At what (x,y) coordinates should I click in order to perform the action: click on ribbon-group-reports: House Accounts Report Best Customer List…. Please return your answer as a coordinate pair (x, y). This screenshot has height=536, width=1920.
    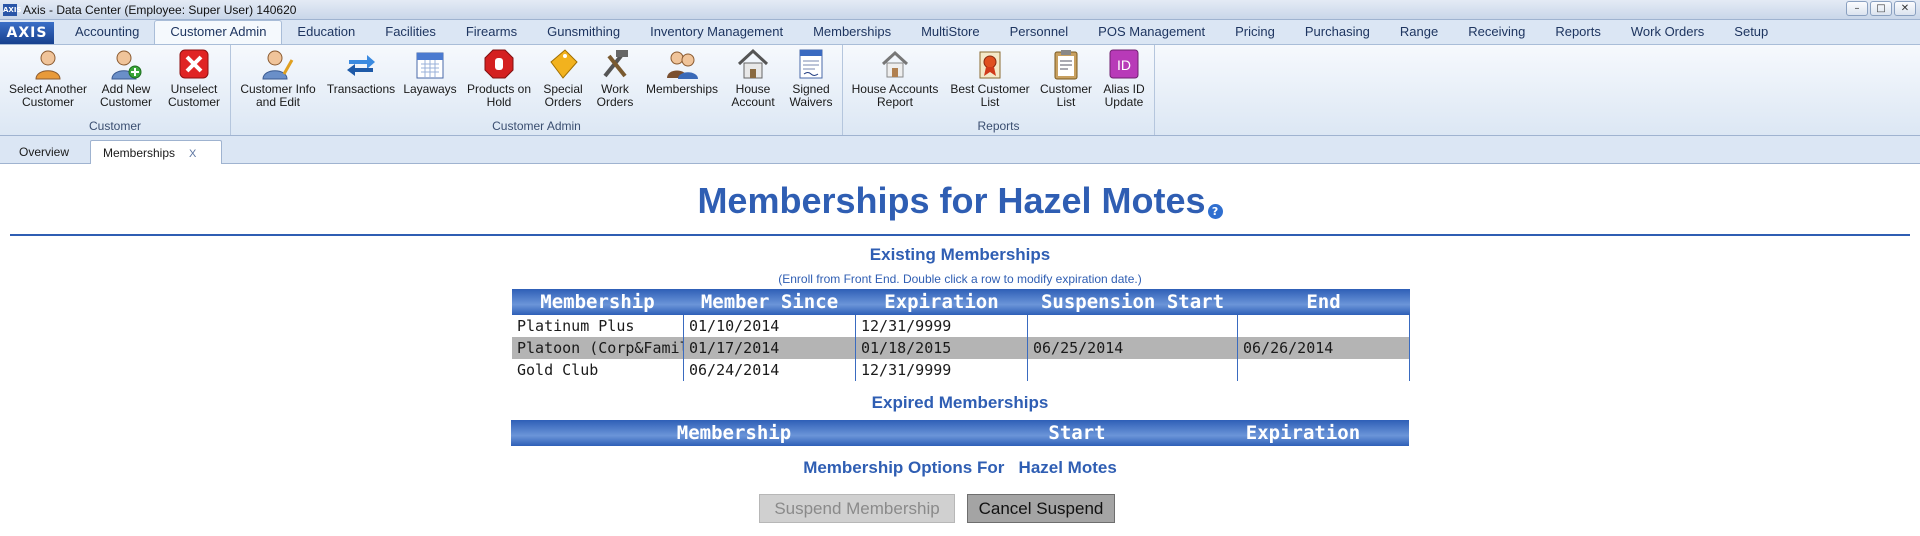
    Looking at the image, I should click on (999, 90).